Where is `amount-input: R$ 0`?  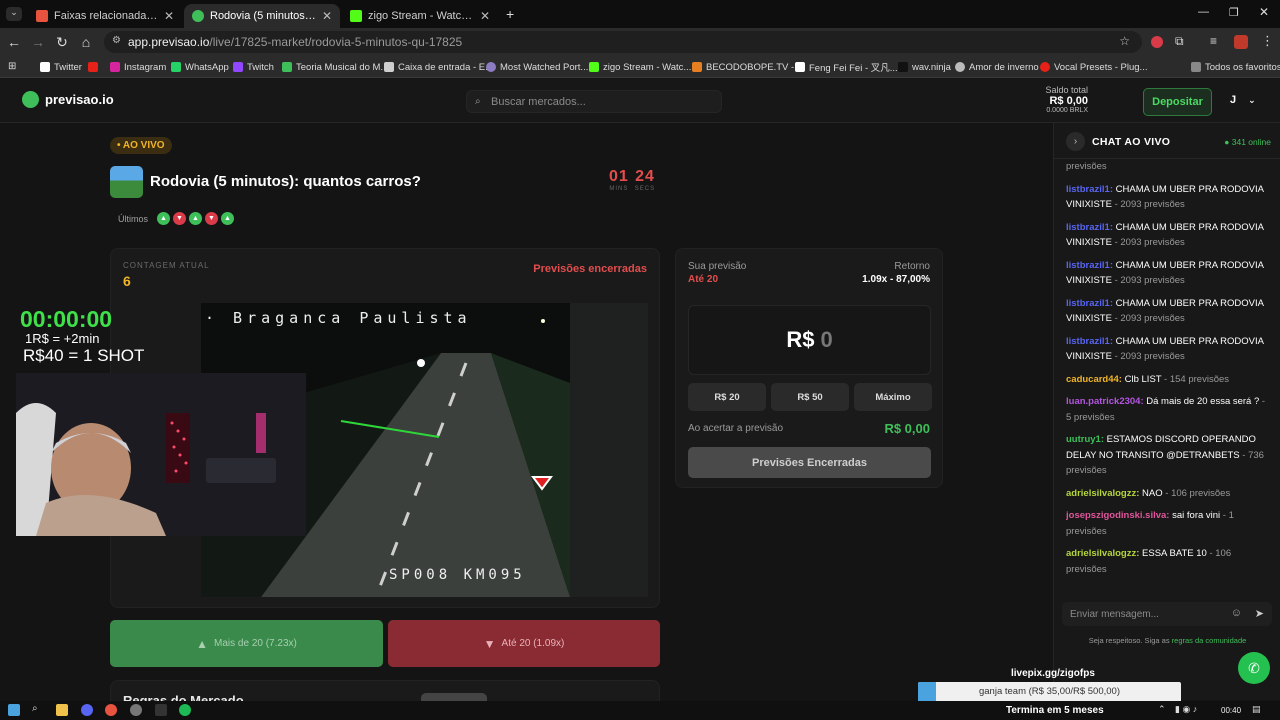 amount-input: R$ 0 is located at coordinates (809, 340).